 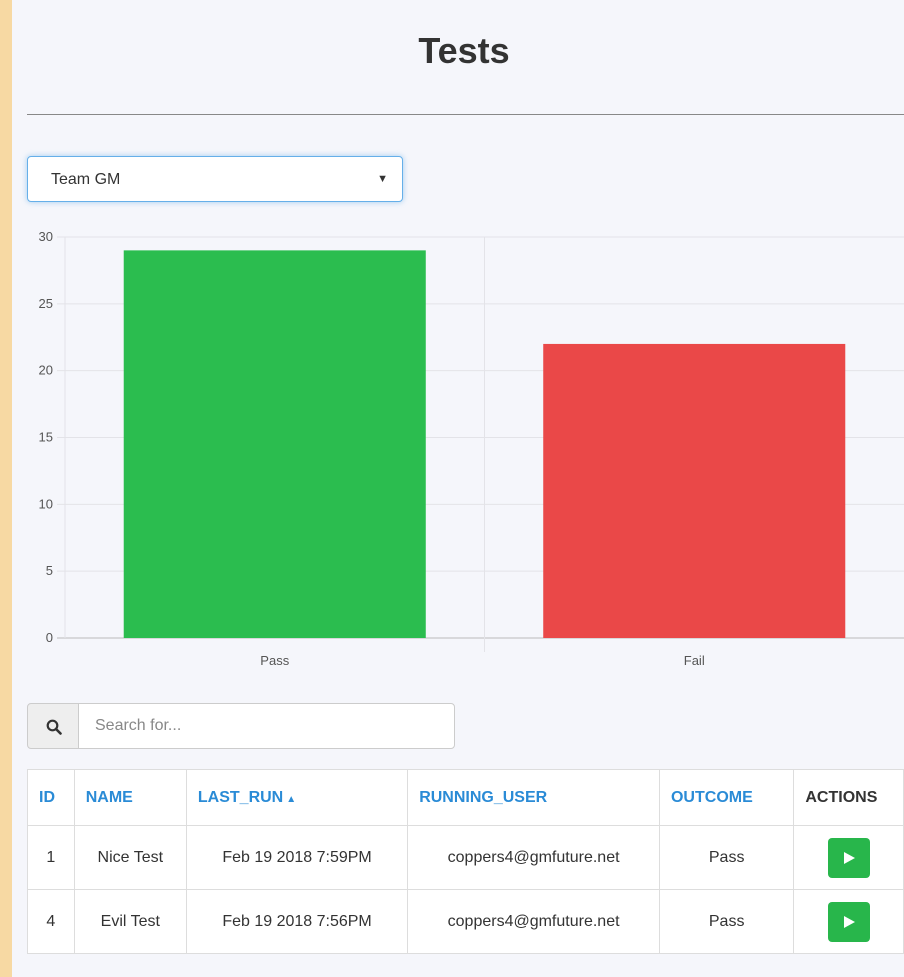 What do you see at coordinates (215, 179) in the screenshot?
I see `team-select: Team GM ▼` at bounding box center [215, 179].